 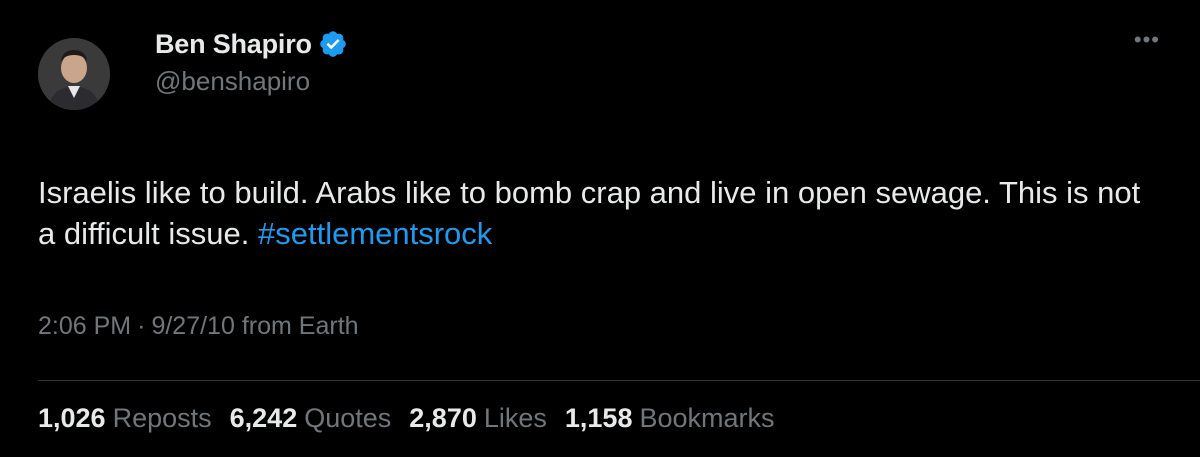 I want to click on author-name-row: Ben Shapiro, so click(x=251, y=44).